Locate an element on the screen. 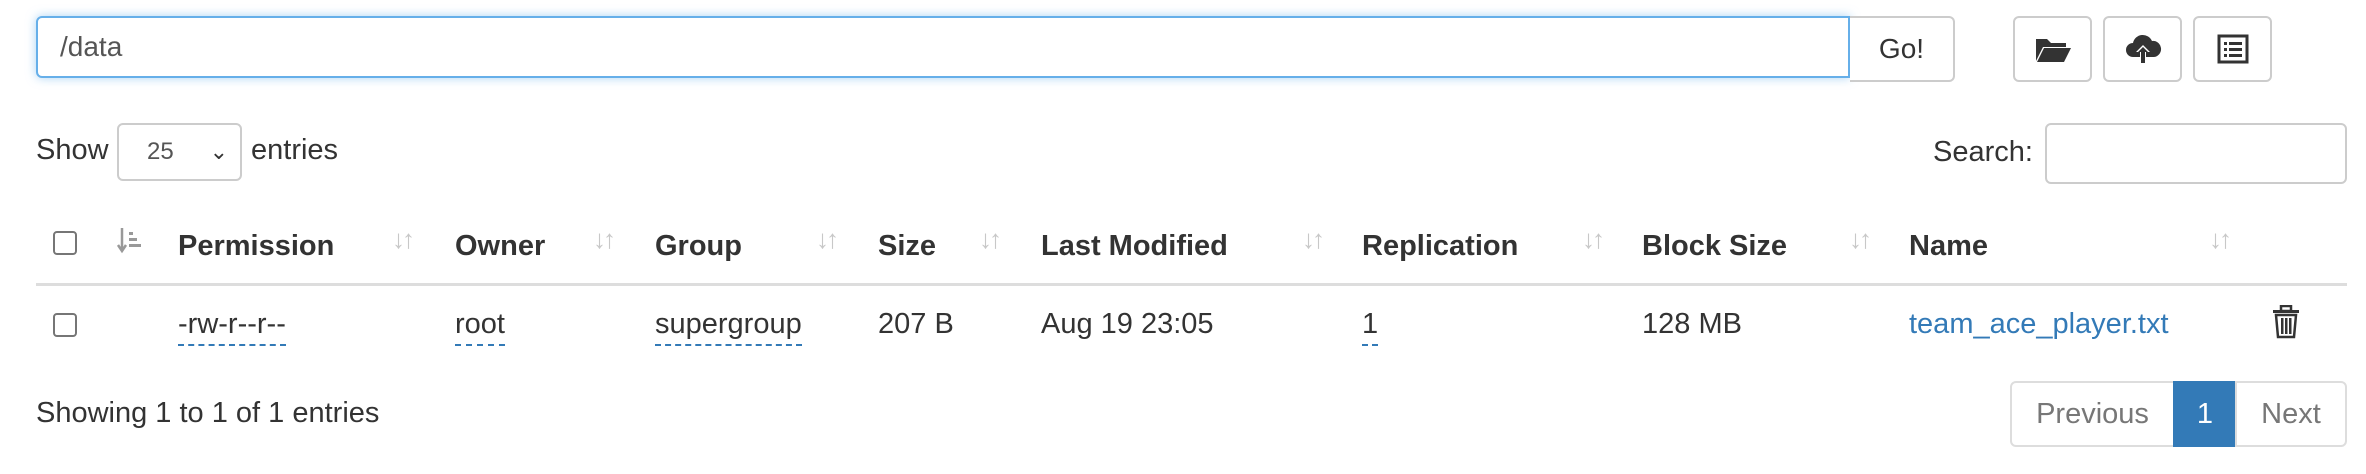 The height and width of the screenshot is (474, 2366). entries-label: entries is located at coordinates (295, 150).